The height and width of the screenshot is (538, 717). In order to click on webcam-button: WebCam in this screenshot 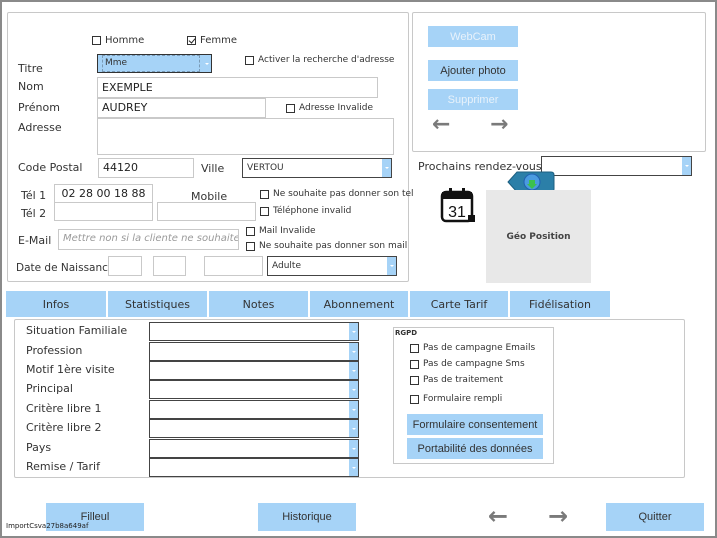, I will do `click(473, 36)`.